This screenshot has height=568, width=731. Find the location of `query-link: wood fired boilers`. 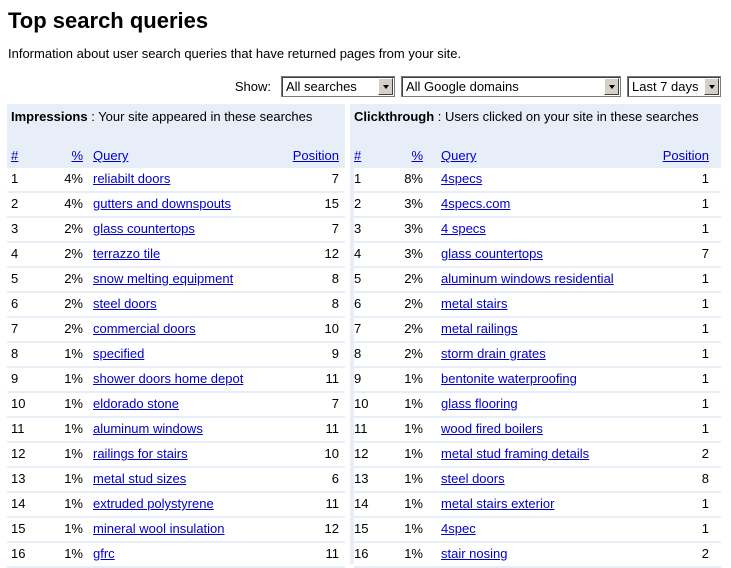

query-link: wood fired boilers is located at coordinates (492, 429).